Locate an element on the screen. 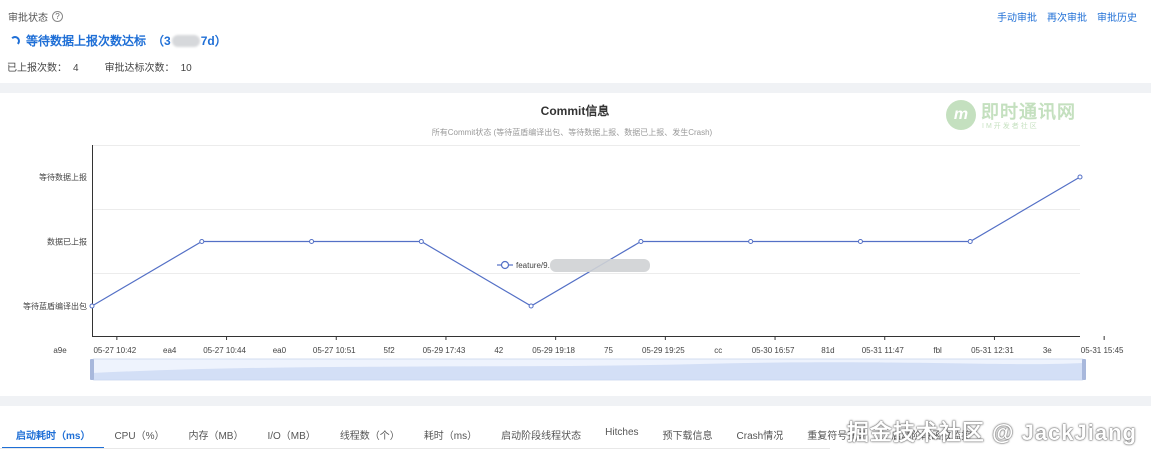  x-tick-label: 81d is located at coordinates (827, 350).